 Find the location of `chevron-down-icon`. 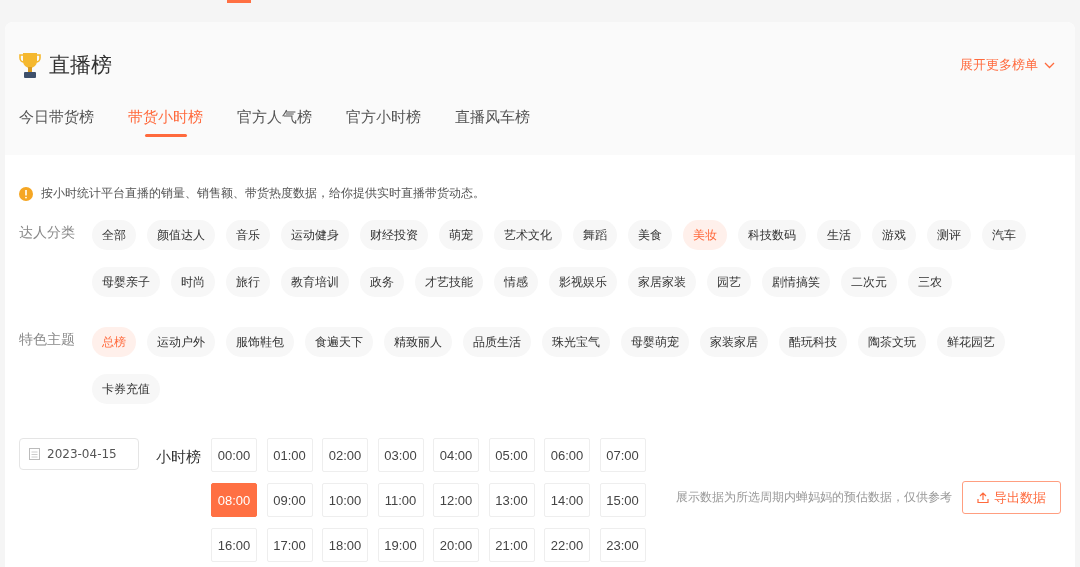

chevron-down-icon is located at coordinates (1049, 65).